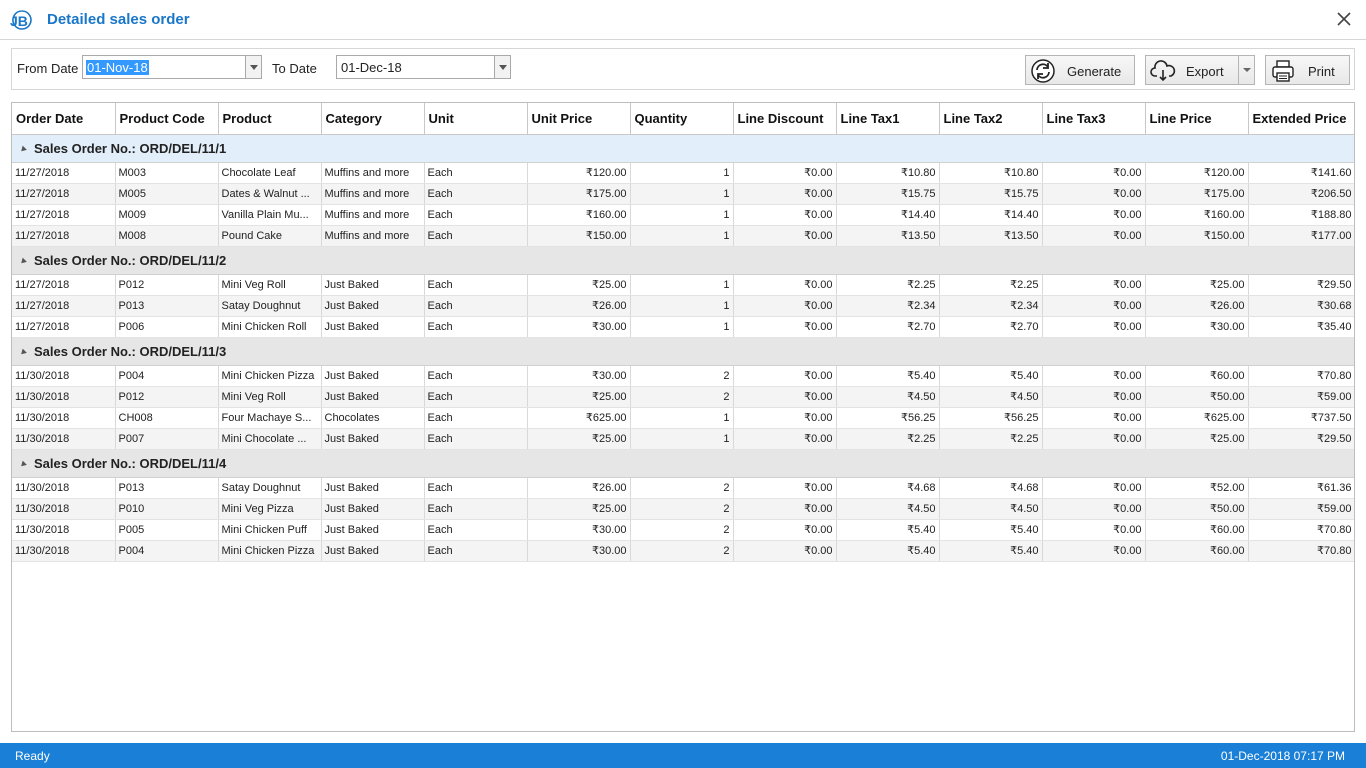 Image resolution: width=1366 pixels, height=768 pixels. What do you see at coordinates (167, 327) in the screenshot?
I see `table-cell: P006` at bounding box center [167, 327].